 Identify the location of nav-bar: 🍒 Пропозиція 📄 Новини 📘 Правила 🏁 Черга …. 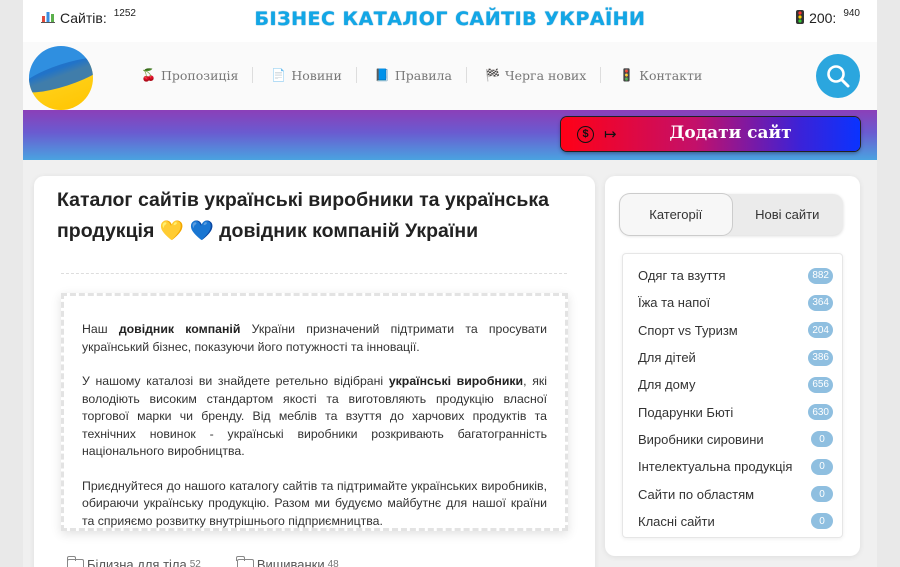
(450, 76).